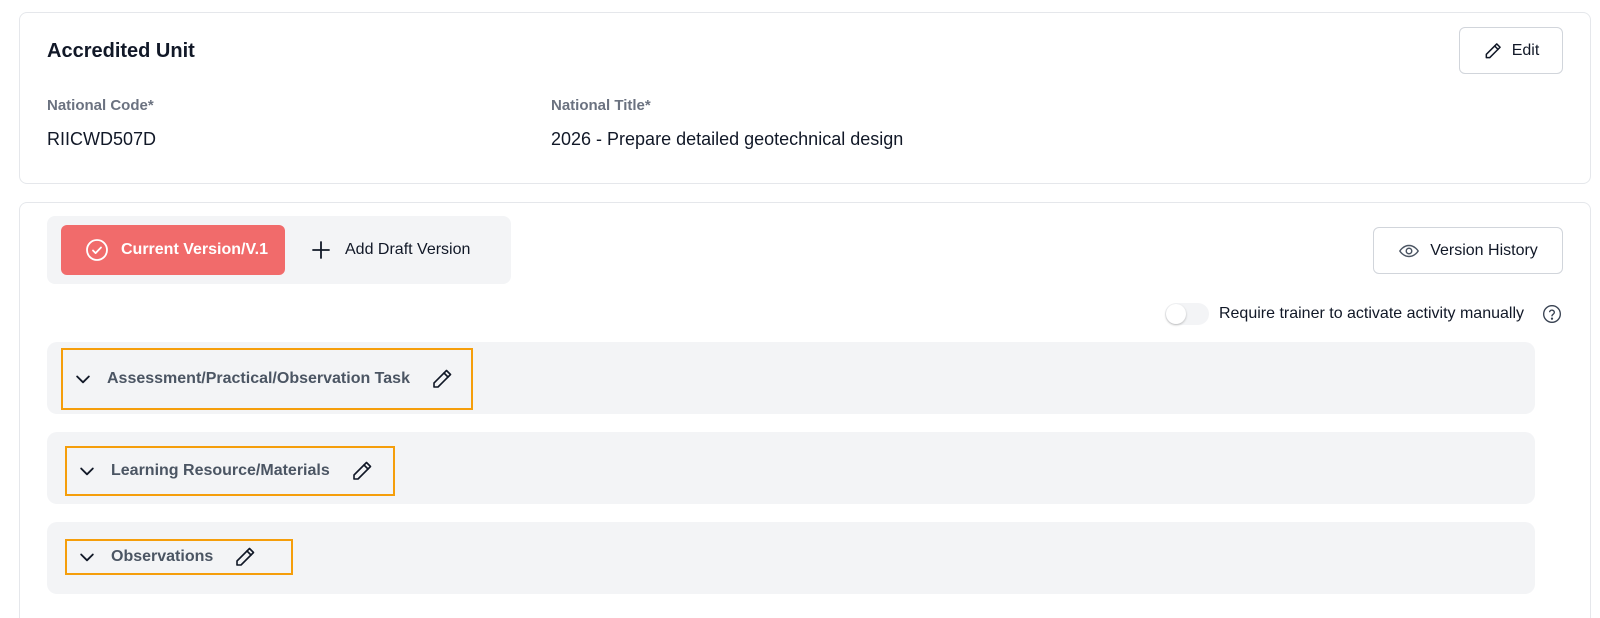 The height and width of the screenshot is (618, 1600). Describe the element at coordinates (220, 470) in the screenshot. I see `section-title: Learning Resource/Materials` at that location.